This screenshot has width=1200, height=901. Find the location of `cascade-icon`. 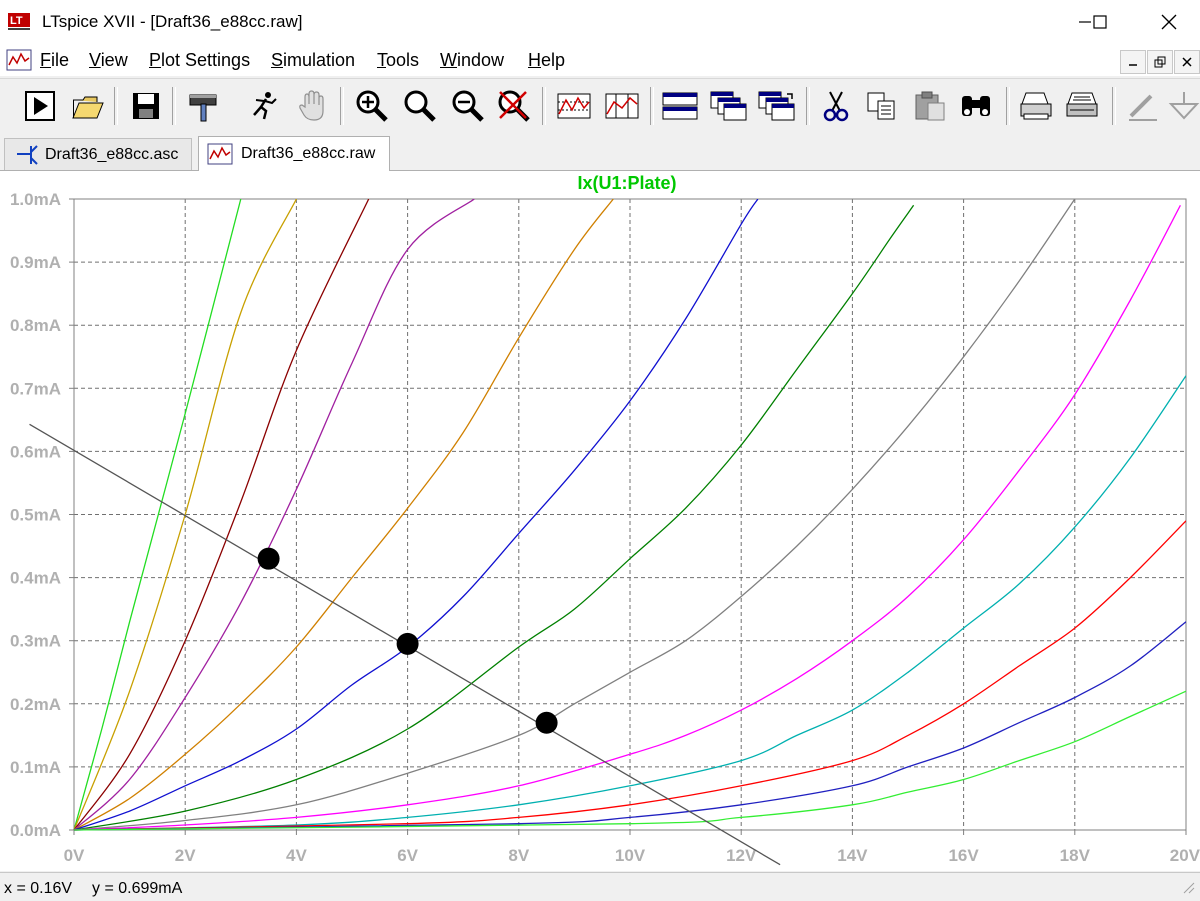

cascade-icon is located at coordinates (728, 106).